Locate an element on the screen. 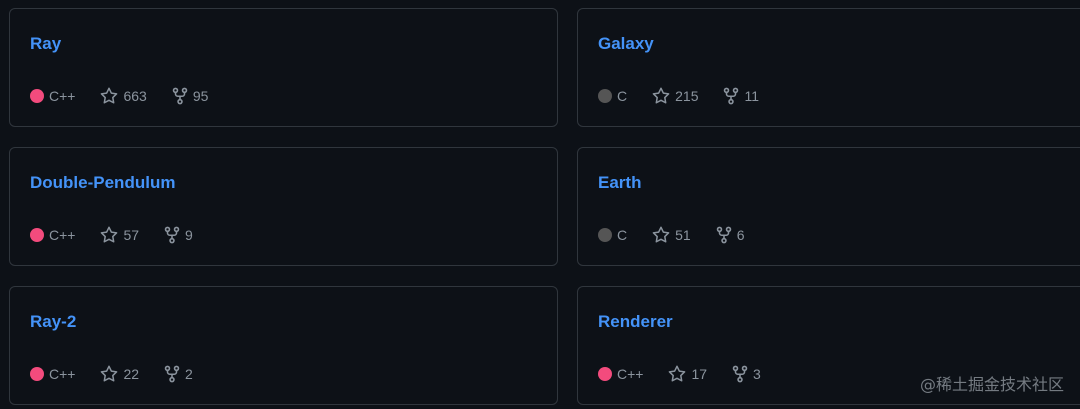 Image resolution: width=1080 pixels, height=409 pixels. repo-meta: C++ 663 95 is located at coordinates (131, 96).